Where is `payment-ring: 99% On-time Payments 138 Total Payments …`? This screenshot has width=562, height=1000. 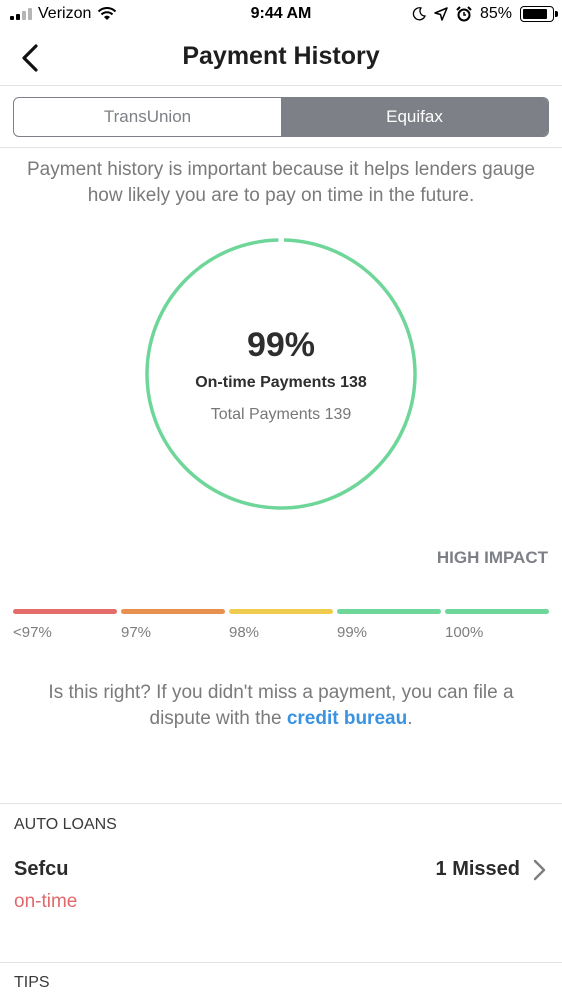 payment-ring: 99% On-time Payments 138 Total Payments … is located at coordinates (281, 374).